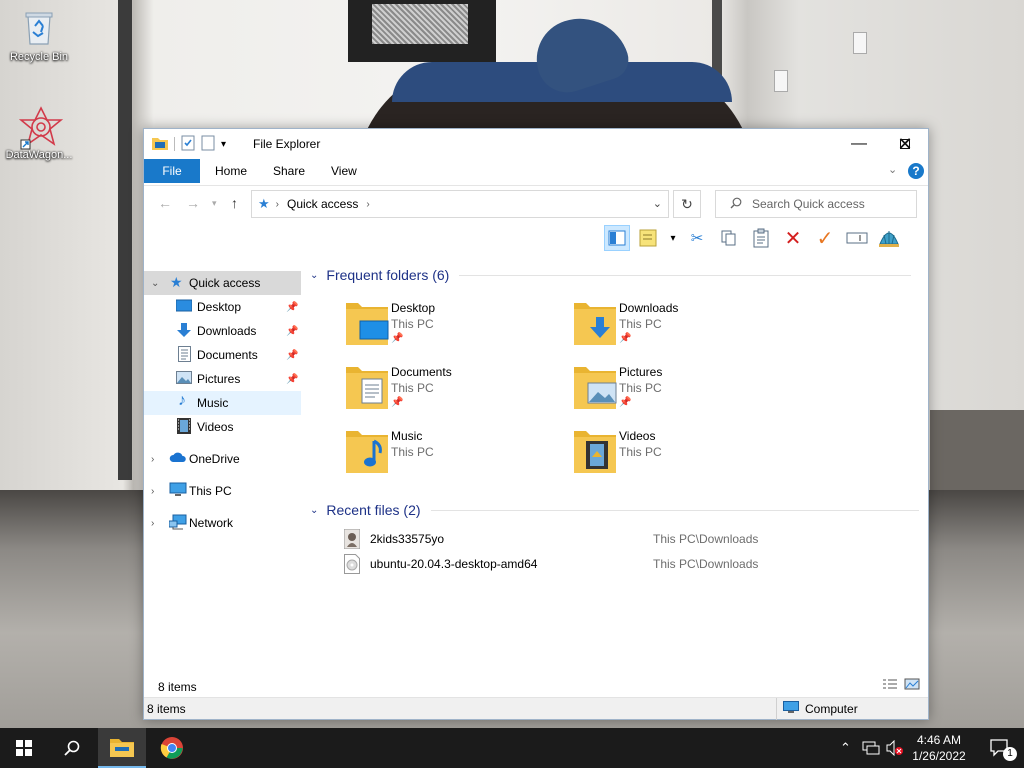 This screenshot has width=1024, height=768. Describe the element at coordinates (413, 308) in the screenshot. I see `folder-name: Desktop` at that location.